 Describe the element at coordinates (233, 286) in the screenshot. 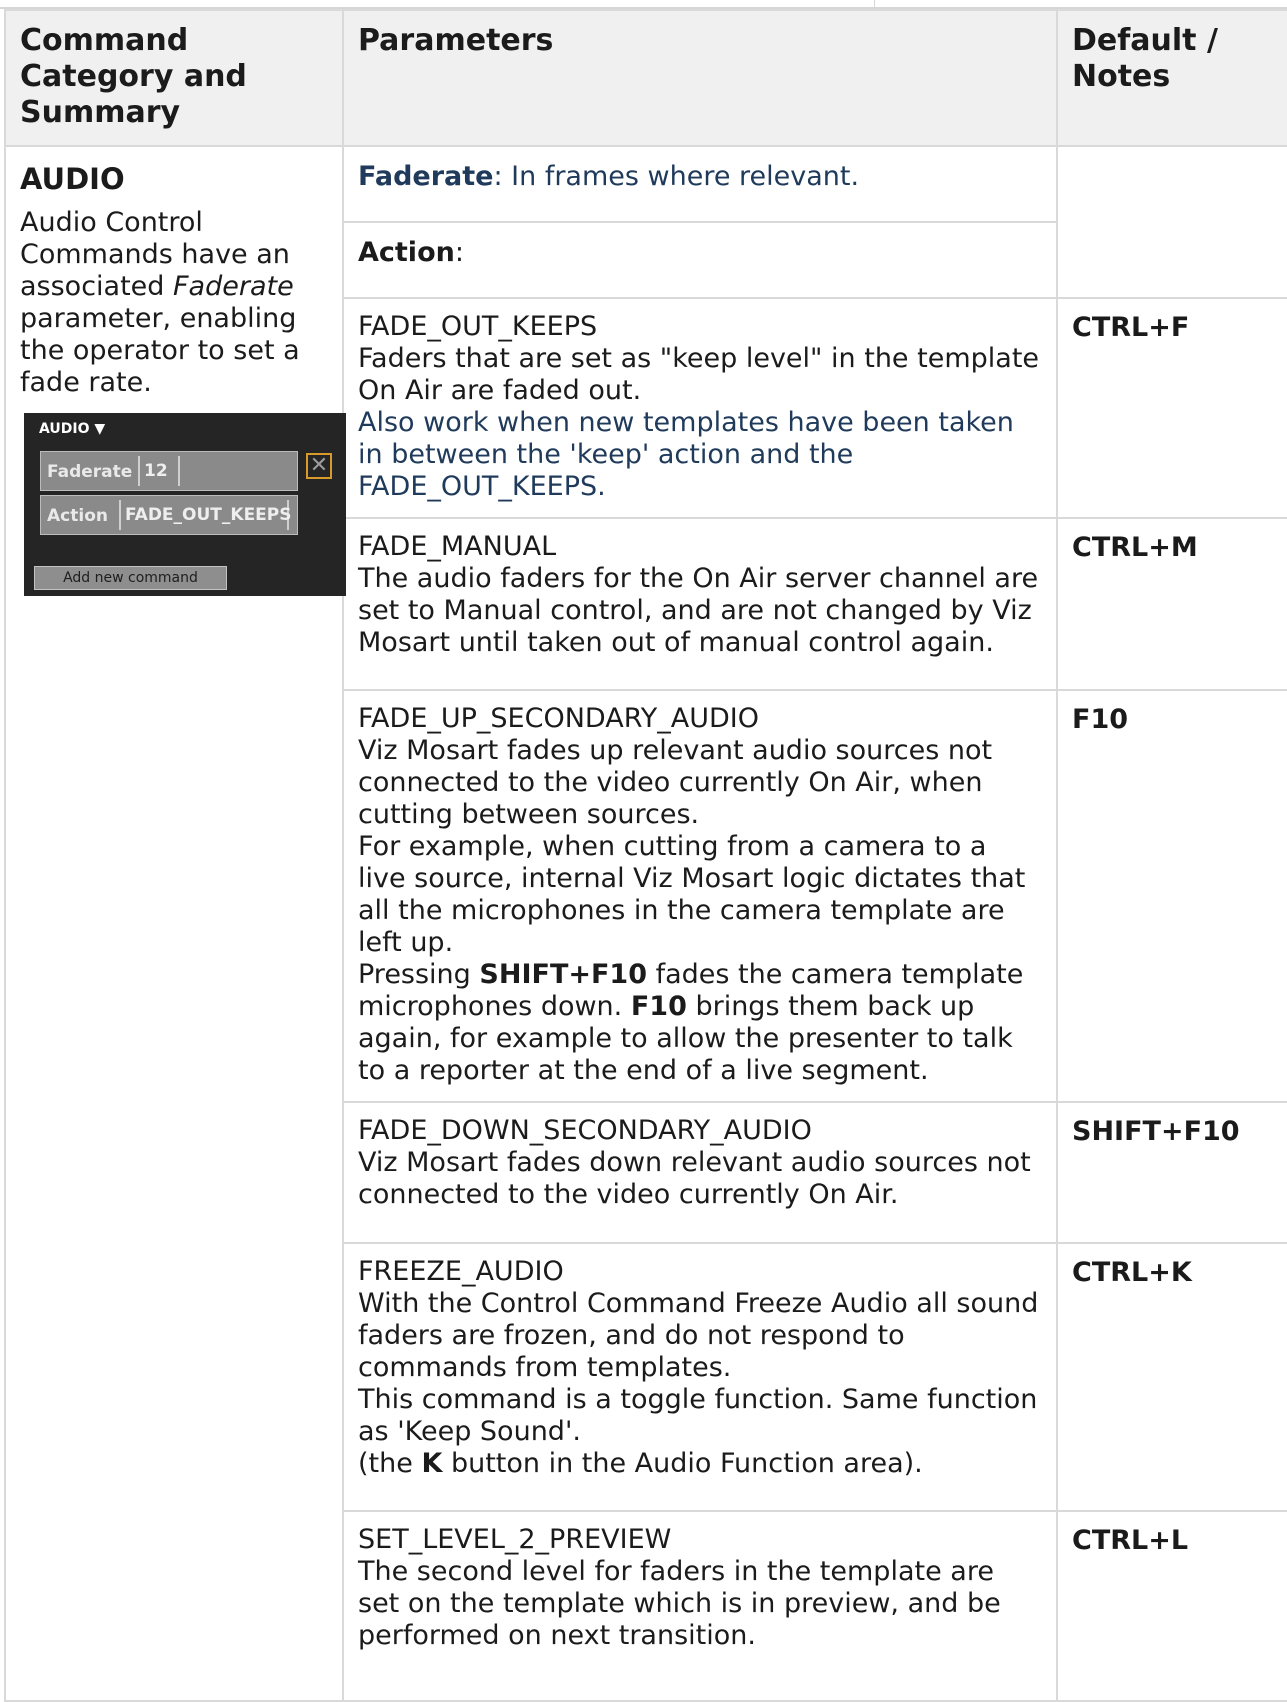

I see `category-desc-italic: Faderate` at that location.